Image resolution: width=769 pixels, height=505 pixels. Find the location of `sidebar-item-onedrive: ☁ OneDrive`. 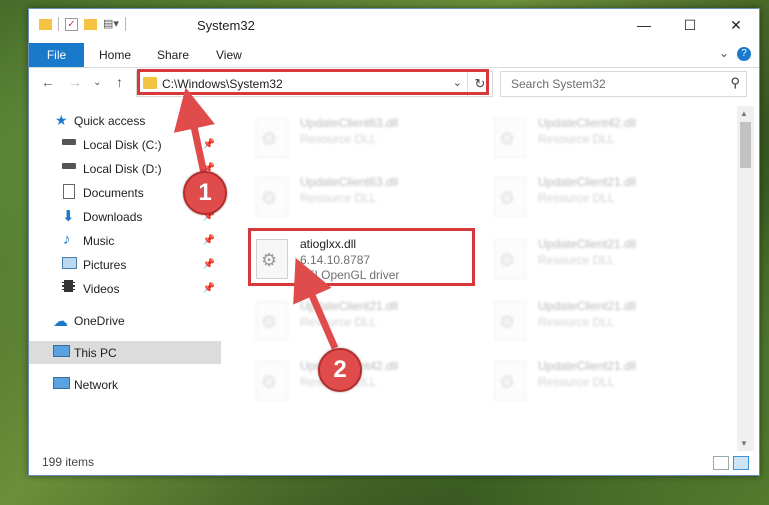

sidebar-item-onedrive: ☁ OneDrive is located at coordinates (125, 320).